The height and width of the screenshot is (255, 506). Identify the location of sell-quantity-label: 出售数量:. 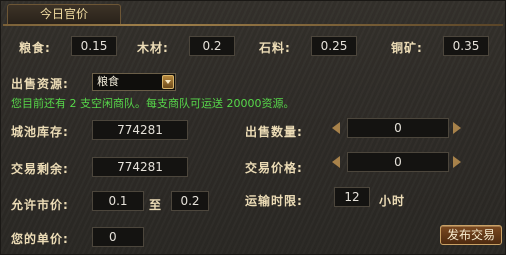
(274, 132).